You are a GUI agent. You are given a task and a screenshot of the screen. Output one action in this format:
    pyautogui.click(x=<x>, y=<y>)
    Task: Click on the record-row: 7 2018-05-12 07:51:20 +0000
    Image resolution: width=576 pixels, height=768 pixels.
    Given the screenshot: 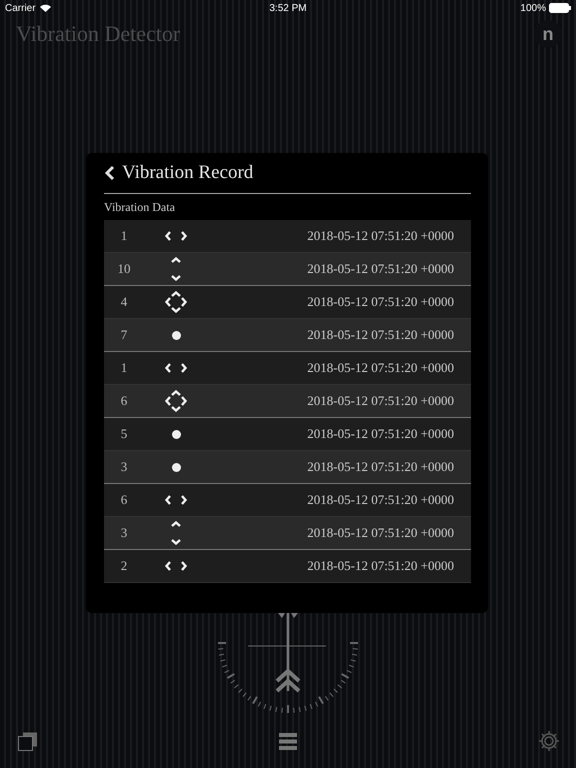 What is the action you would take?
    pyautogui.click(x=287, y=335)
    